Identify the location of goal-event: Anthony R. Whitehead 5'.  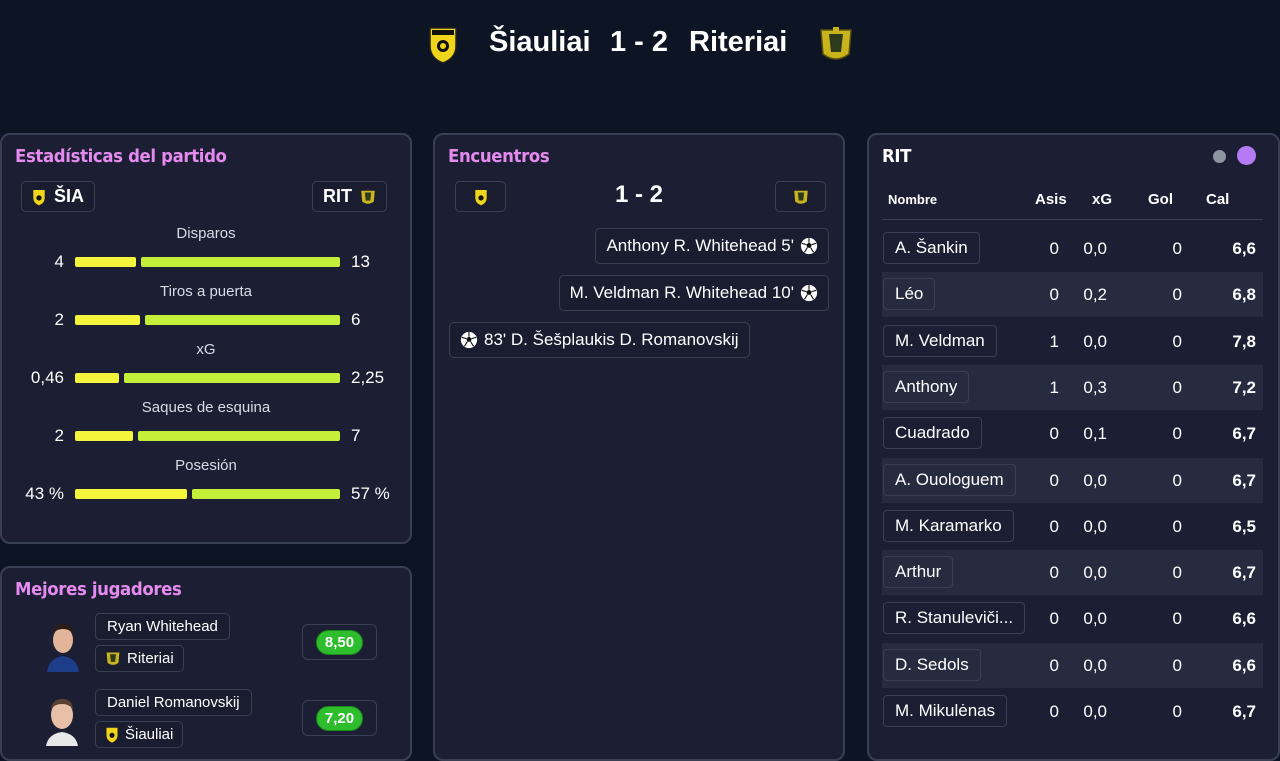
(712, 246).